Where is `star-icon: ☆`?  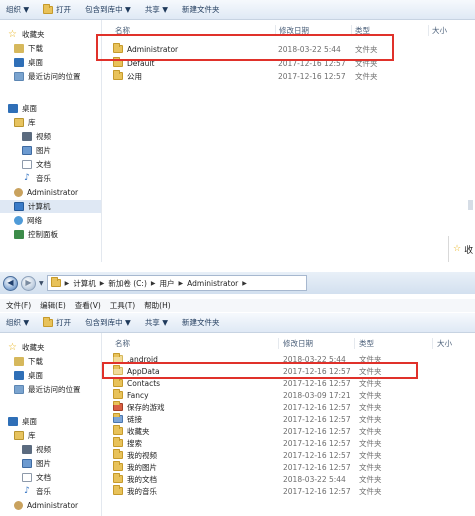 star-icon: ☆ is located at coordinates (457, 249).